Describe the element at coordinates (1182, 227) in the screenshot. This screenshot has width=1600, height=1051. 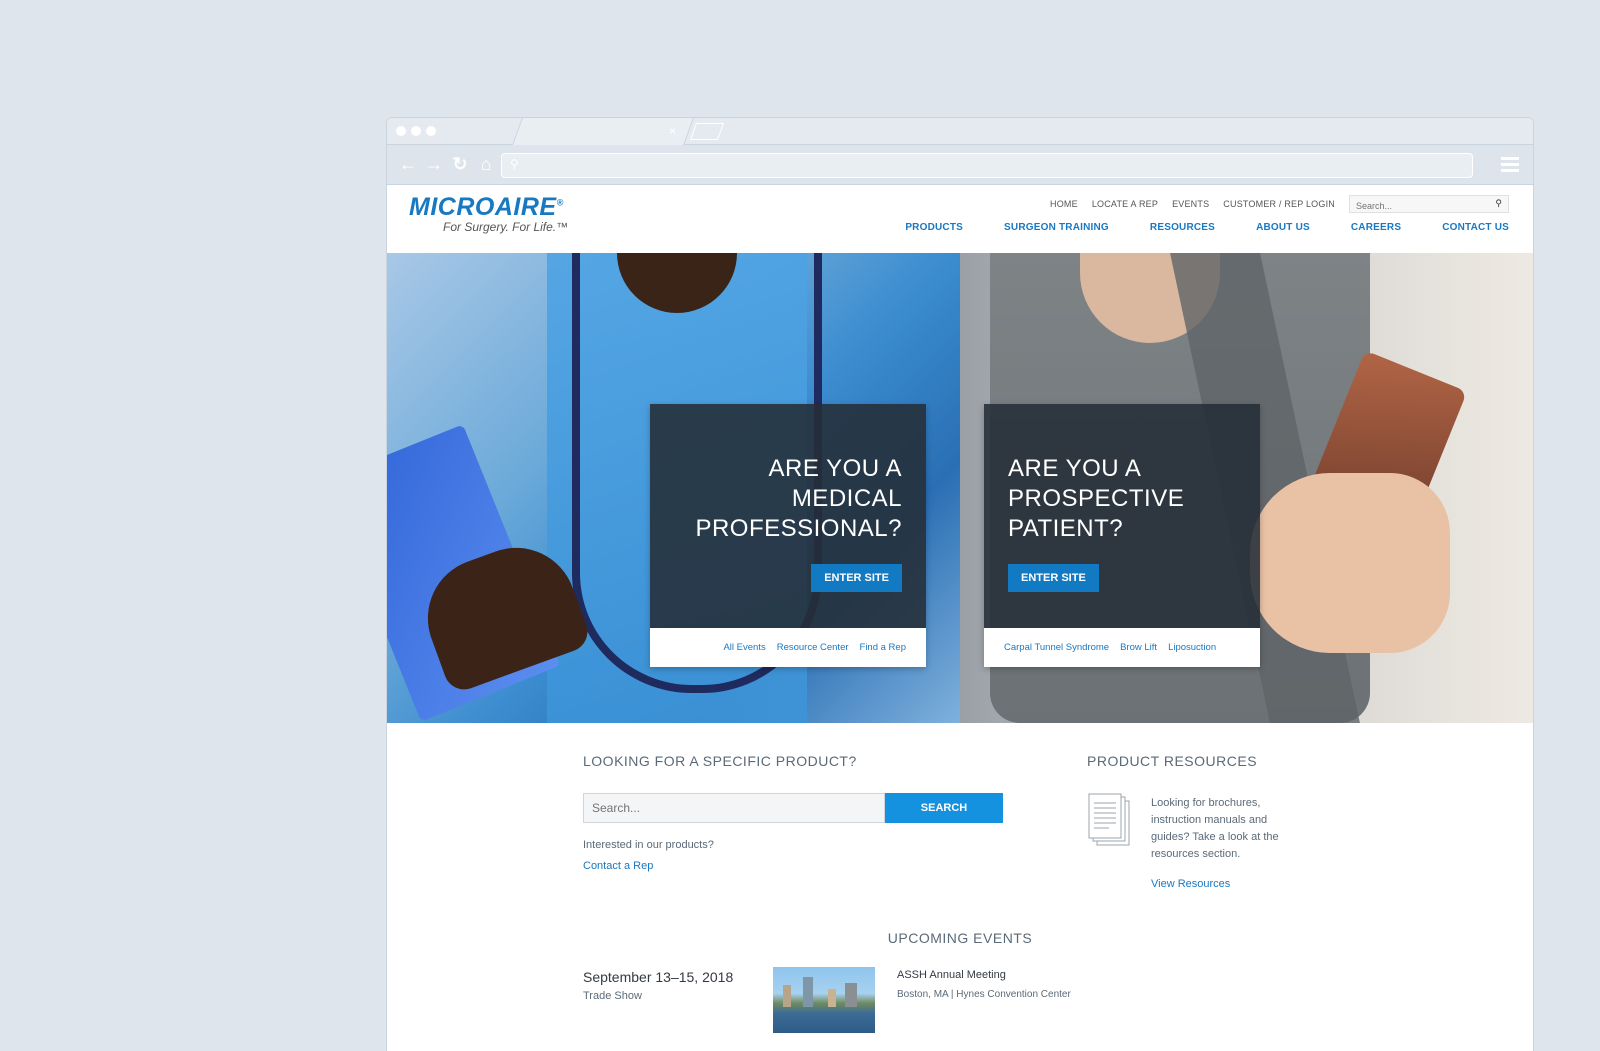
I see `nav-resources: RESOURCES` at that location.